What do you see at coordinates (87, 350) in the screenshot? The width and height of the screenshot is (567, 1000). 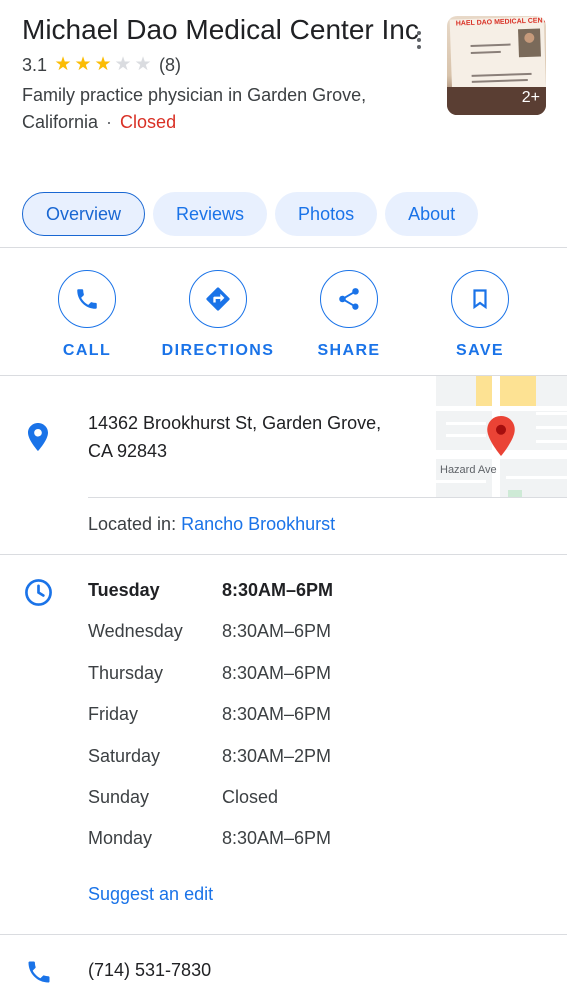 I see `call-label: CALL` at bounding box center [87, 350].